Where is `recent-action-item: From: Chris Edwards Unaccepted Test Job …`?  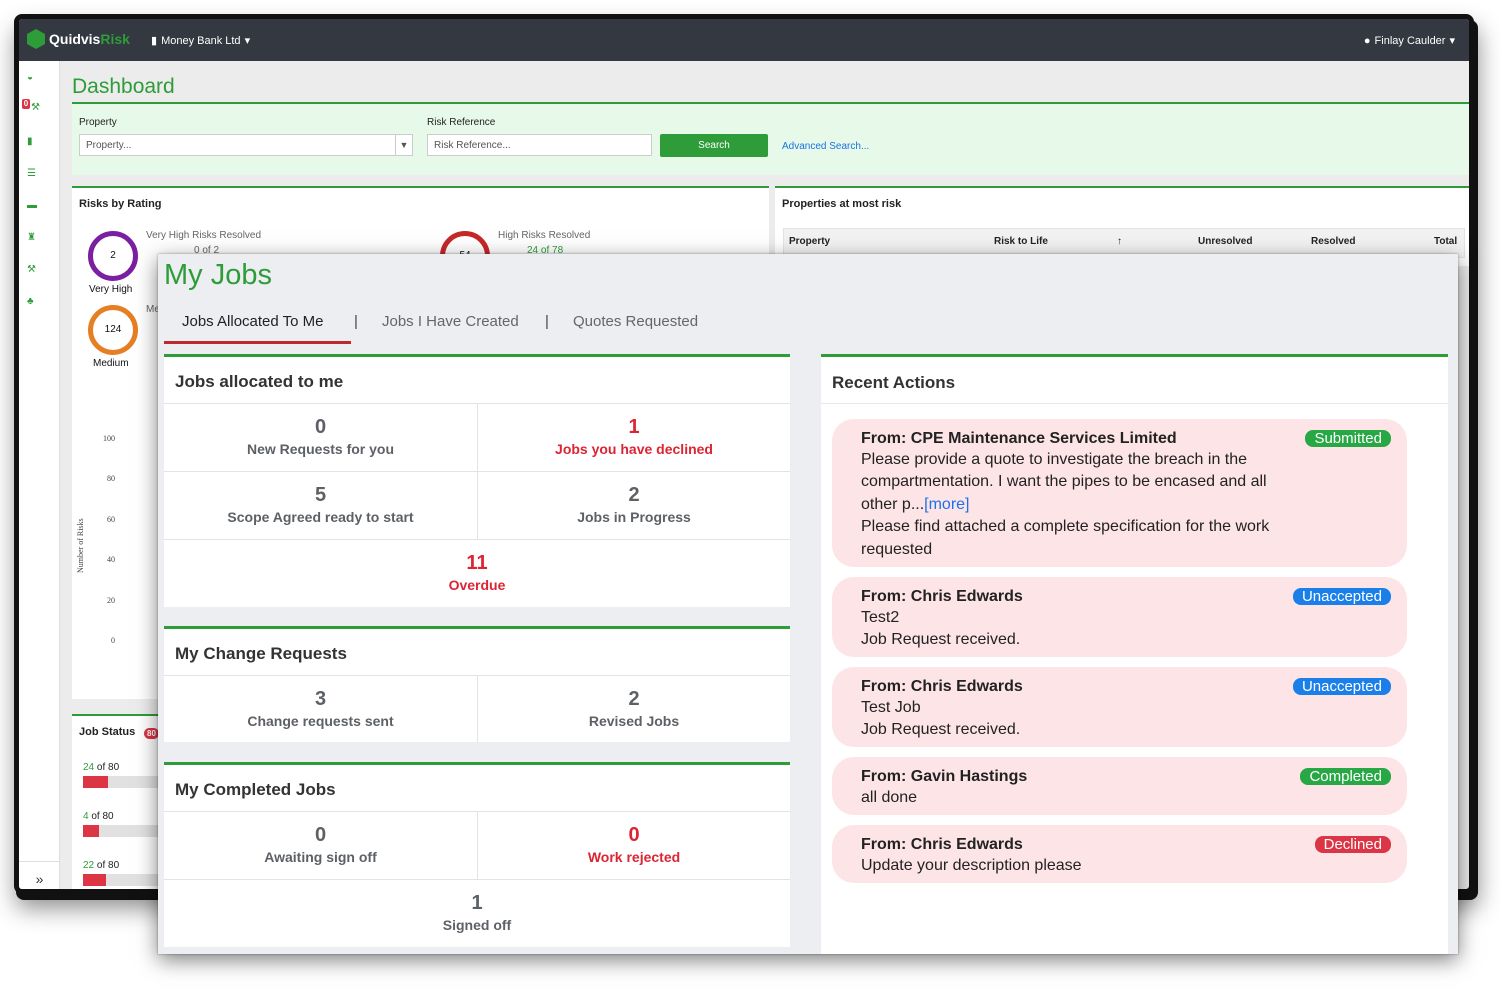
recent-action-item: From: Chris Edwards Unaccepted Test Job … is located at coordinates (1119, 707).